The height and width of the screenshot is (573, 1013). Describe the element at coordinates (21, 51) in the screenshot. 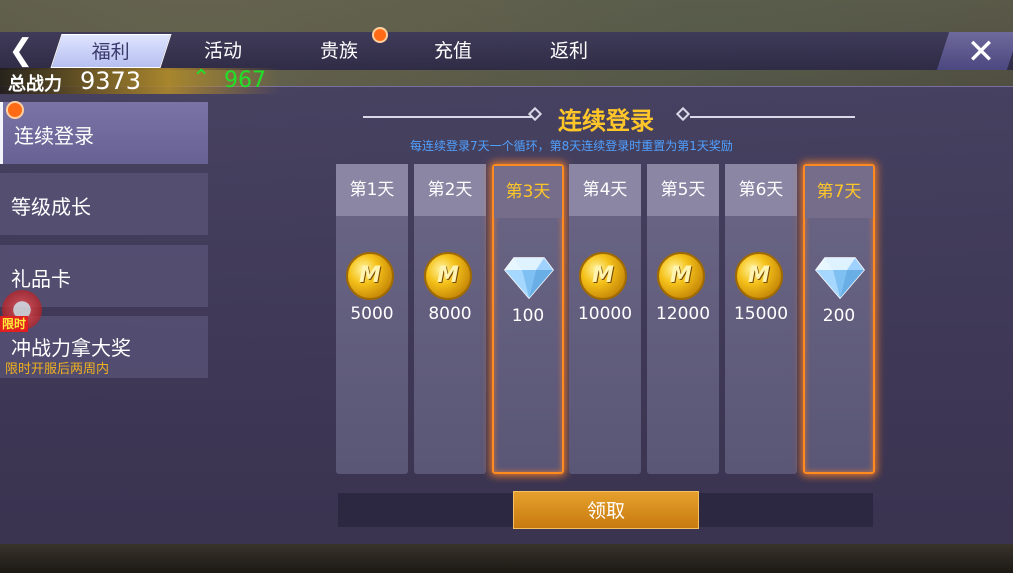

I see `back-button: ❮` at that location.